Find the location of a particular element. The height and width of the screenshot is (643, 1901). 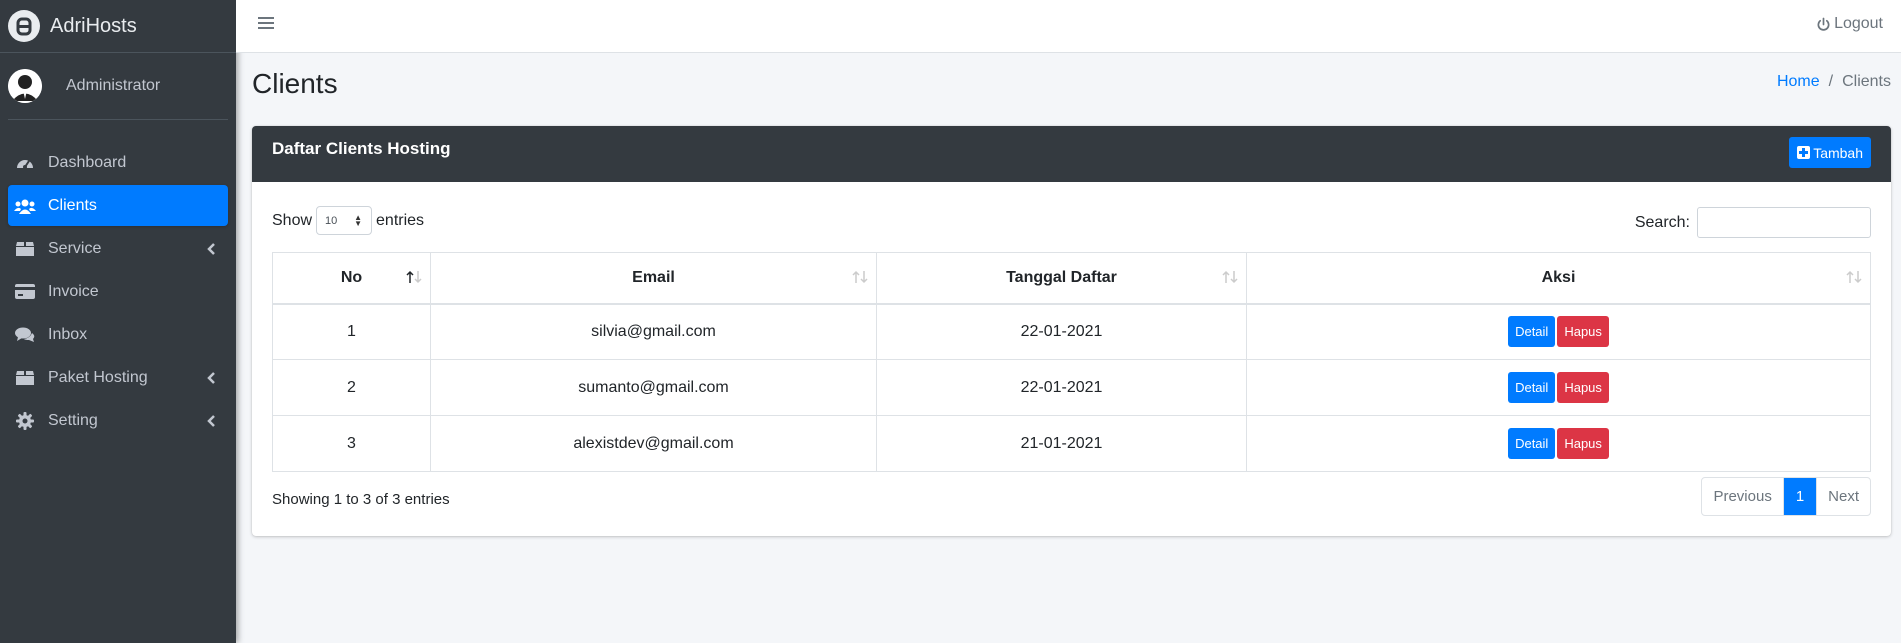

entries-select: 10 ▲ ▼ is located at coordinates (344, 220).